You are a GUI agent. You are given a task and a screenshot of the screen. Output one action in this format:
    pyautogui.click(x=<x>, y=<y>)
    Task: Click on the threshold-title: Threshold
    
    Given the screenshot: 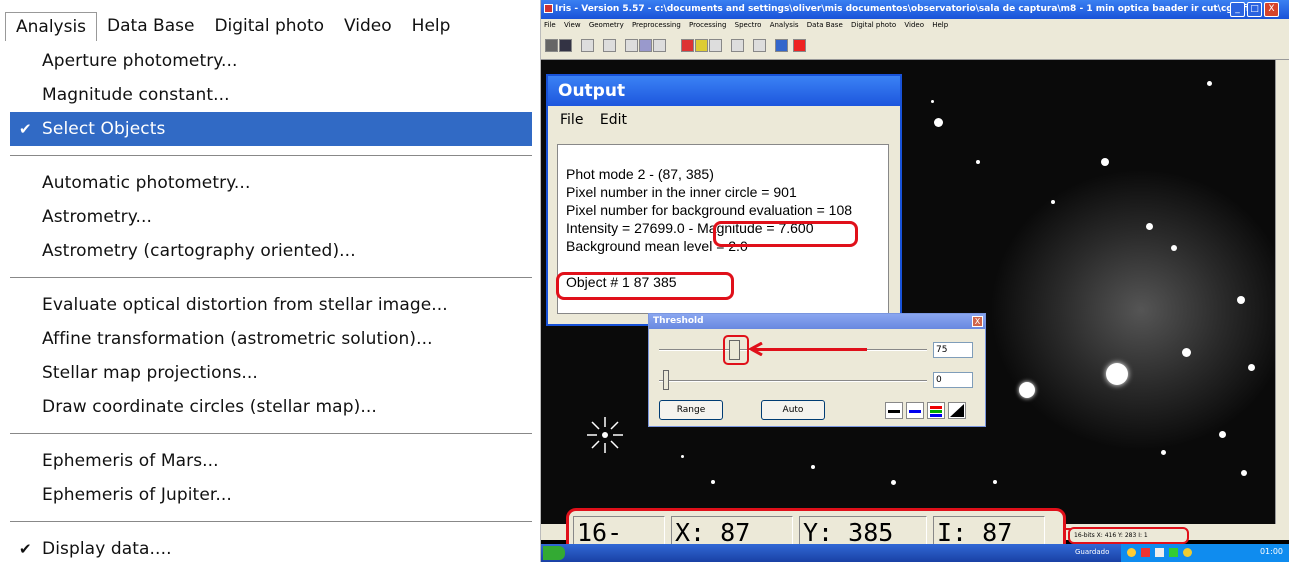 What is the action you would take?
    pyautogui.click(x=817, y=321)
    